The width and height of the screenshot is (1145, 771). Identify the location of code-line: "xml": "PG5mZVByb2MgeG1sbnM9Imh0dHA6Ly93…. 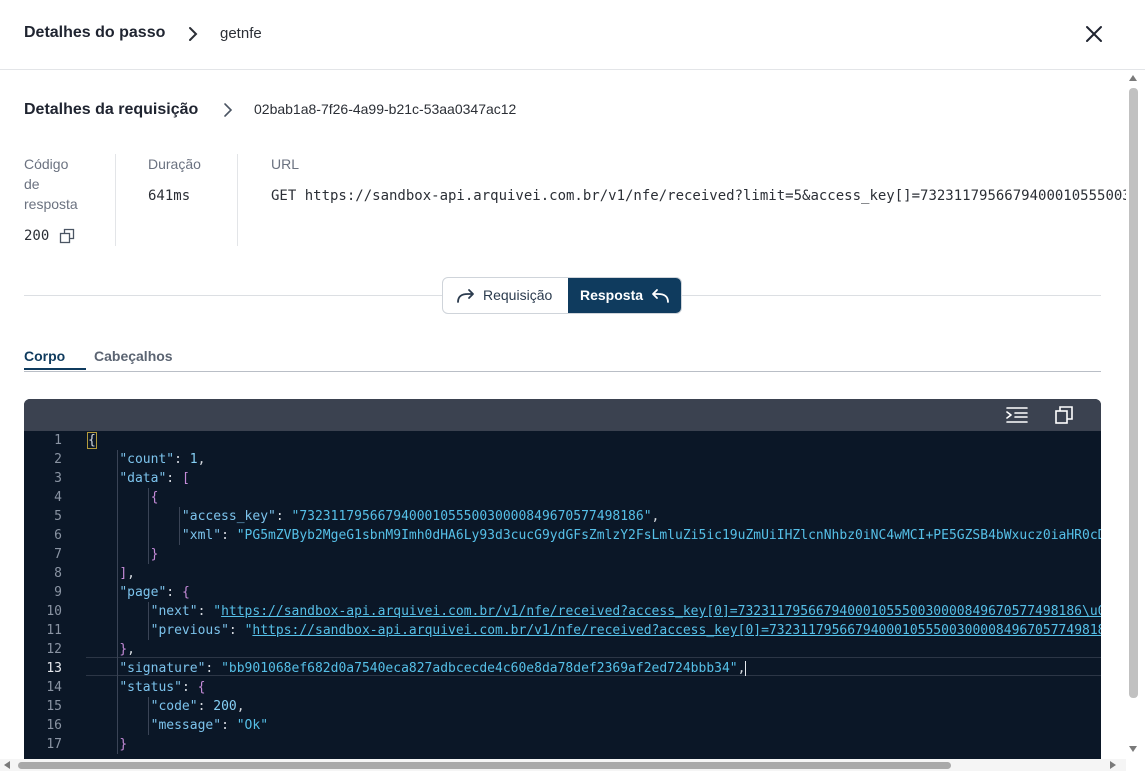
(594, 535).